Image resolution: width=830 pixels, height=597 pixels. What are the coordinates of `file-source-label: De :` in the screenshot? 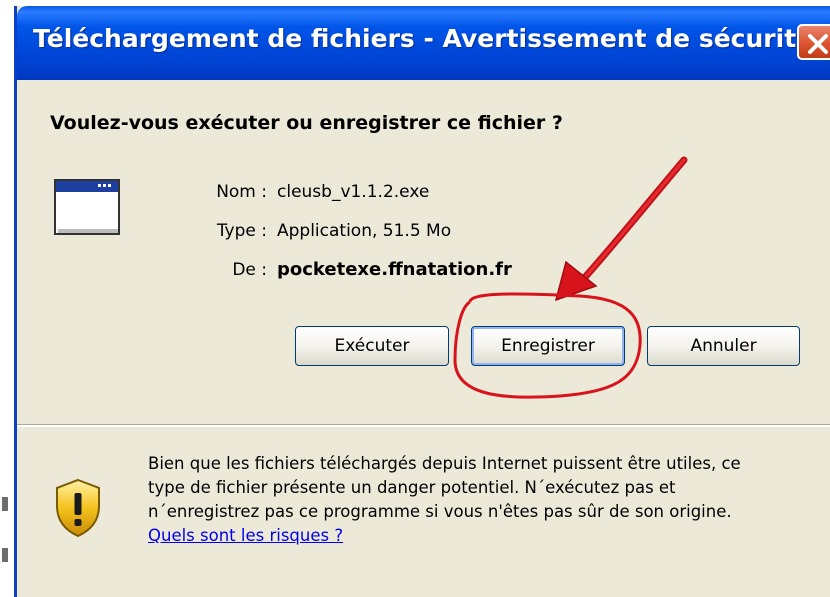 It's located at (249, 270).